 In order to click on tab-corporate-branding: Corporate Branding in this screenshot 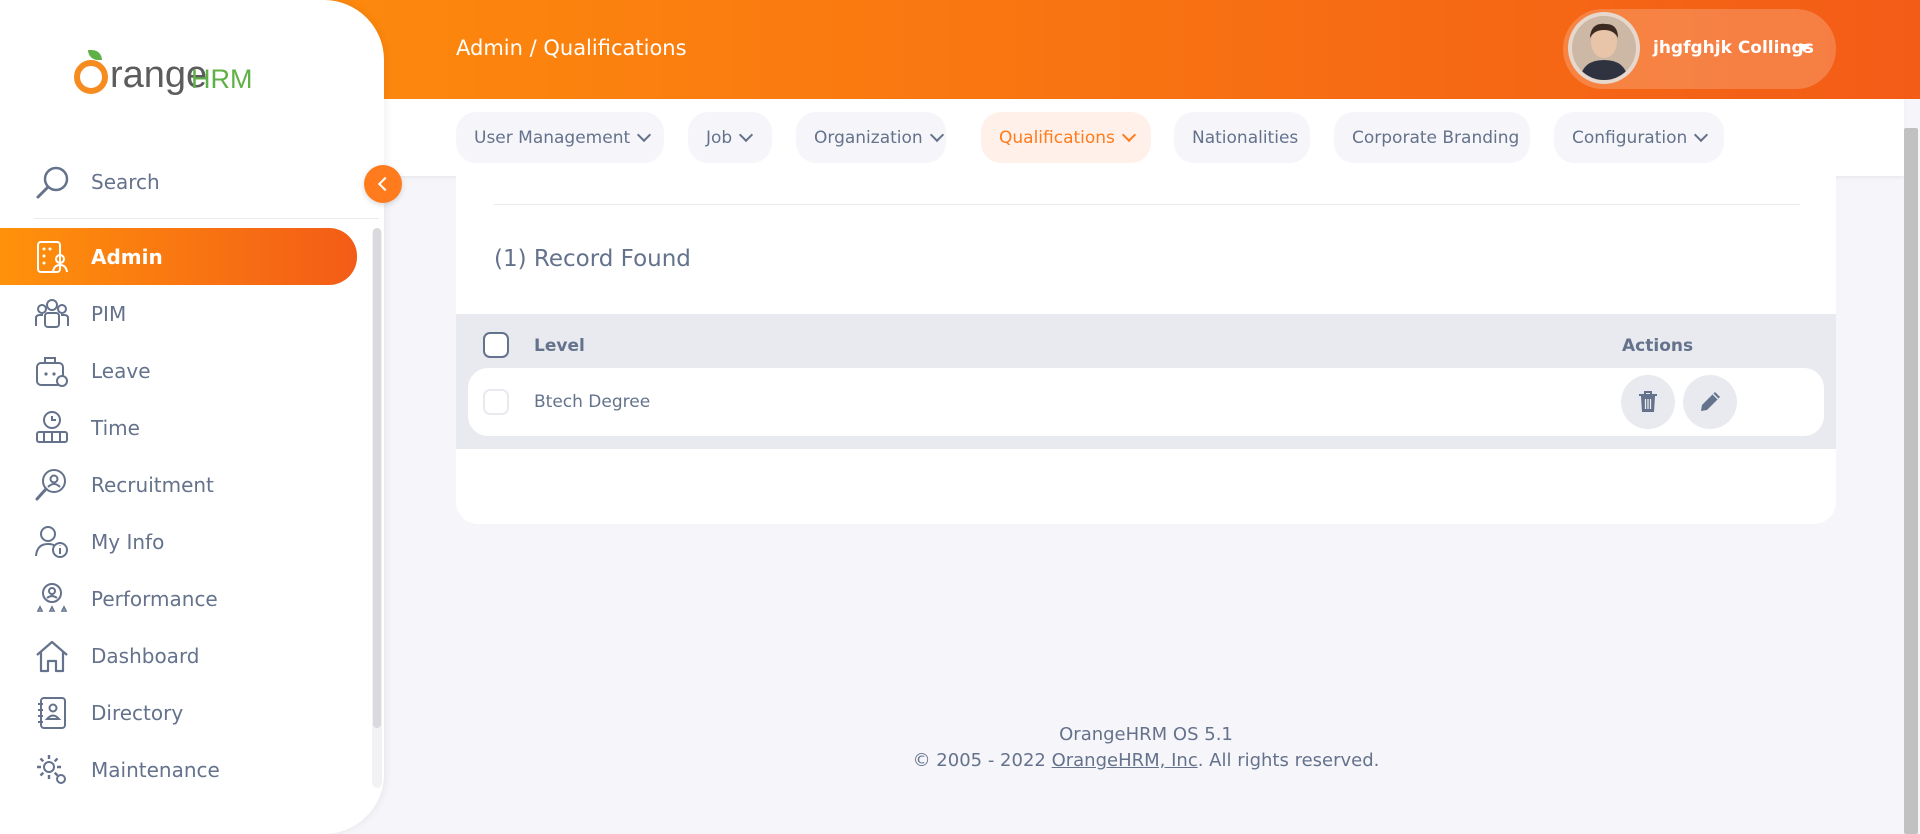, I will do `click(1432, 137)`.